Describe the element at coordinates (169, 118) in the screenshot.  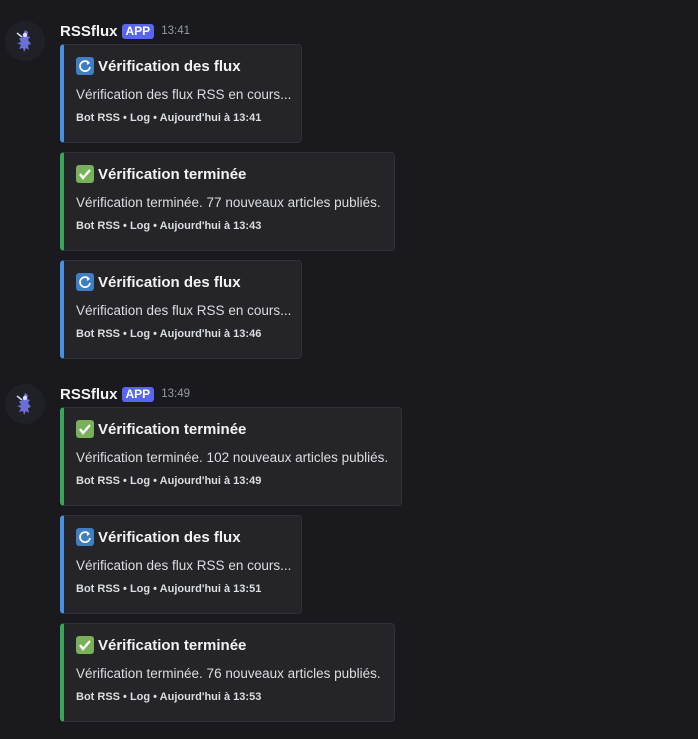
I see `embed-footer: Bot RSS • Log • Aujourd'hui à 13:41` at that location.